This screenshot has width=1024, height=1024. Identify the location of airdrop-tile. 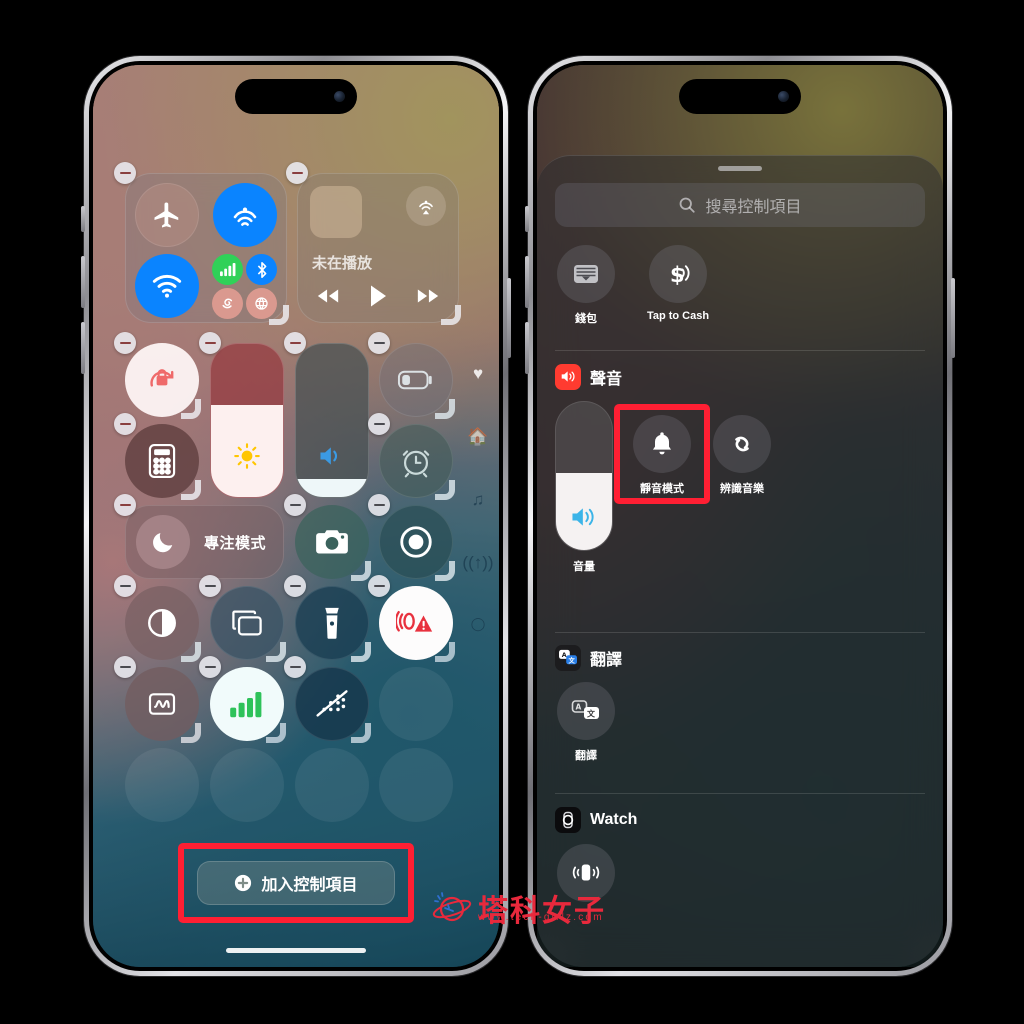
(245, 215).